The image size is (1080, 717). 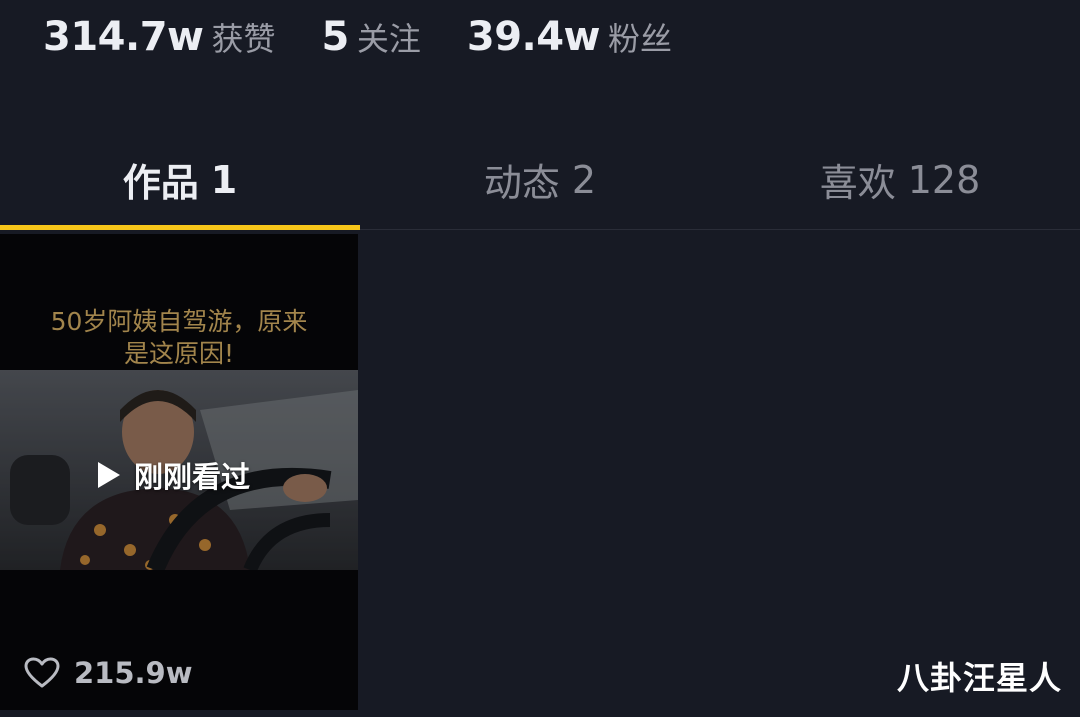 What do you see at coordinates (224, 179) in the screenshot?
I see `tab-works-count: 1` at bounding box center [224, 179].